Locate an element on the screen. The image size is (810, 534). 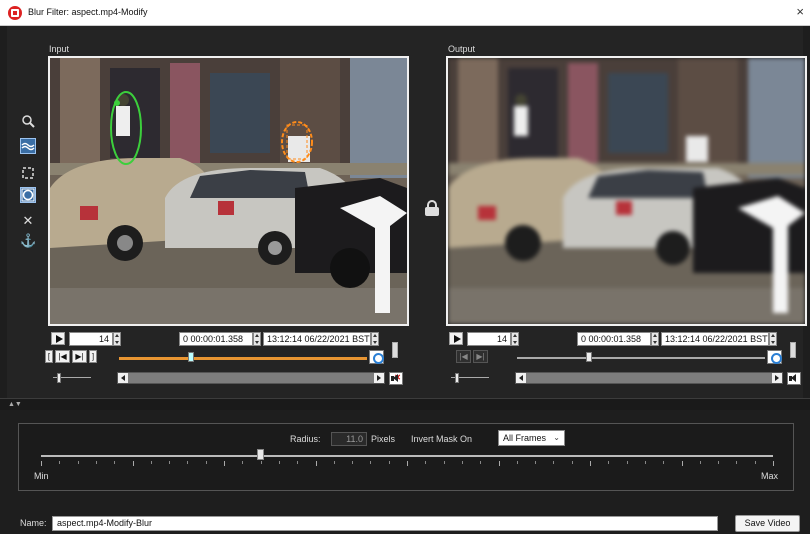
window-title: Blur Filter: aspect.mp4-Modify is located at coordinates (88, 12).